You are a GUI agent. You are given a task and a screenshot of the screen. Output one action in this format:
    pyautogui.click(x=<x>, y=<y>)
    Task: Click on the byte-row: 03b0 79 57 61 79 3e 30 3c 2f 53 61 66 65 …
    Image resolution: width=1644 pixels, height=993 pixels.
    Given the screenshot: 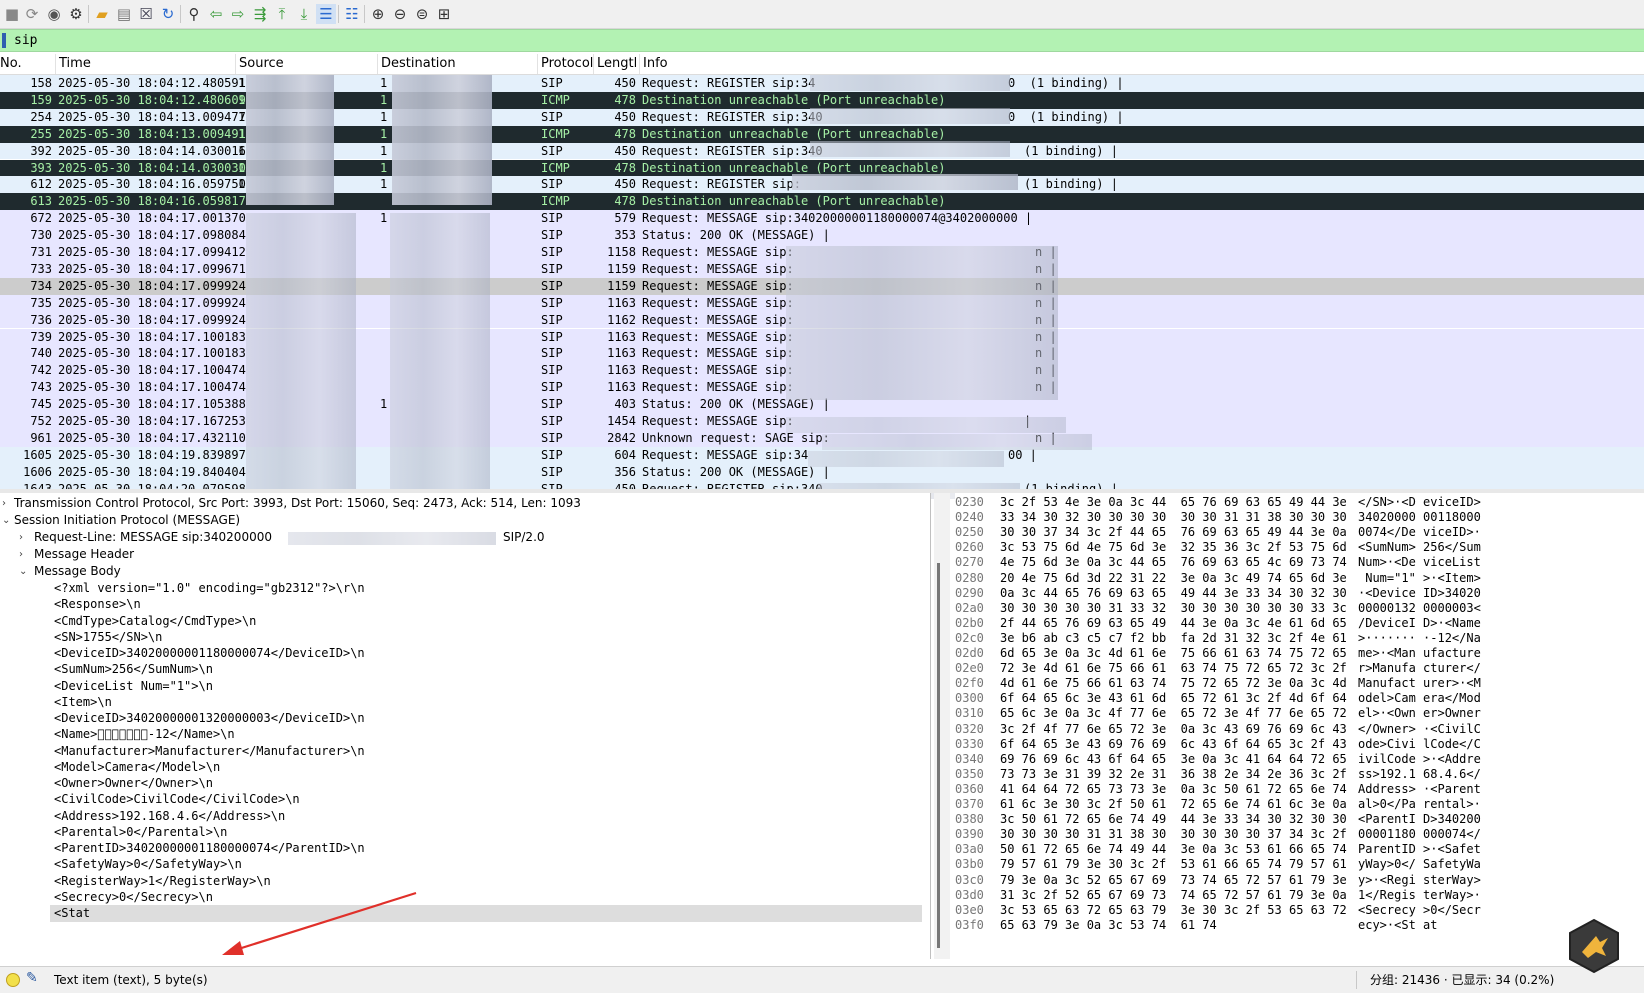 What is the action you would take?
    pyautogui.click(x=1299, y=864)
    